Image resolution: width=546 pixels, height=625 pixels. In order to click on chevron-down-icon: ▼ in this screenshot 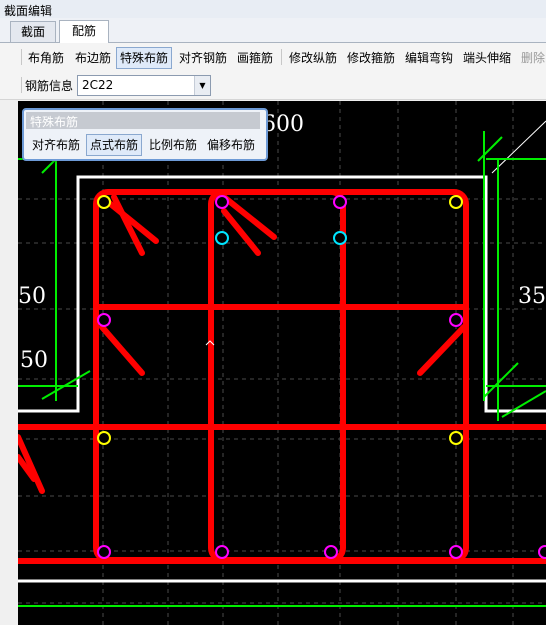, I will do `click(202, 85)`.